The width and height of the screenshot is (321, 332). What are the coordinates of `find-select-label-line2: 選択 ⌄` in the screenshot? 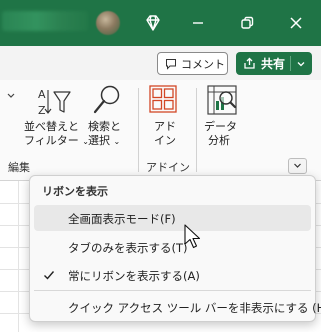 It's located at (104, 140).